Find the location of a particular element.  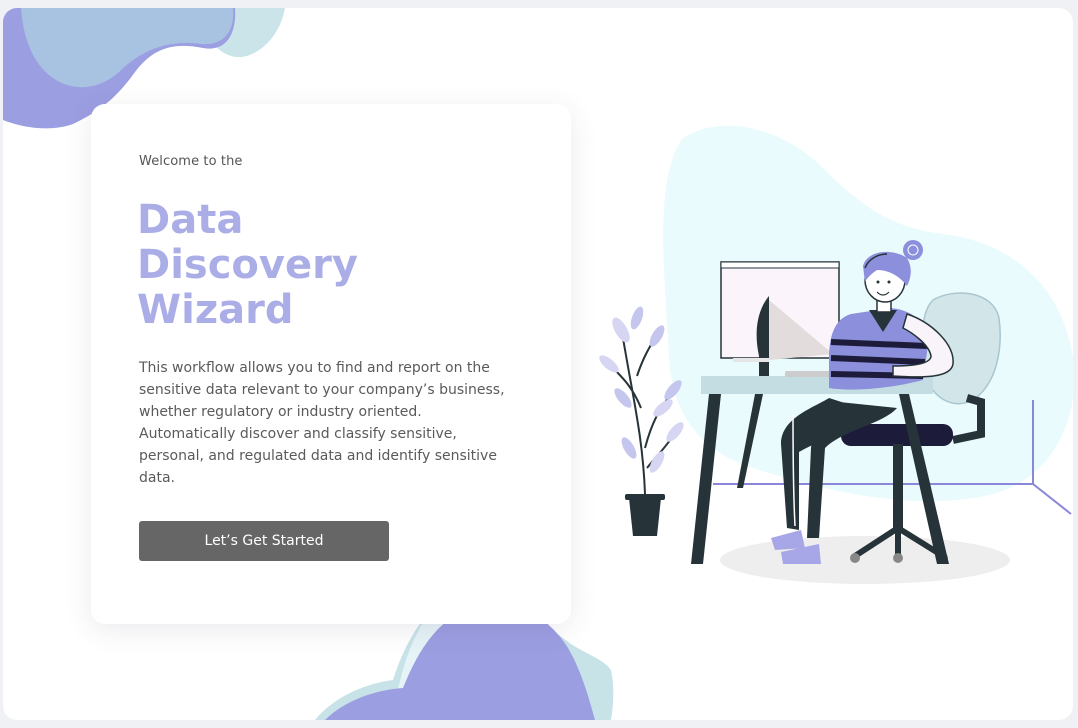

welcome-text: Welcome to the is located at coordinates (191, 161).